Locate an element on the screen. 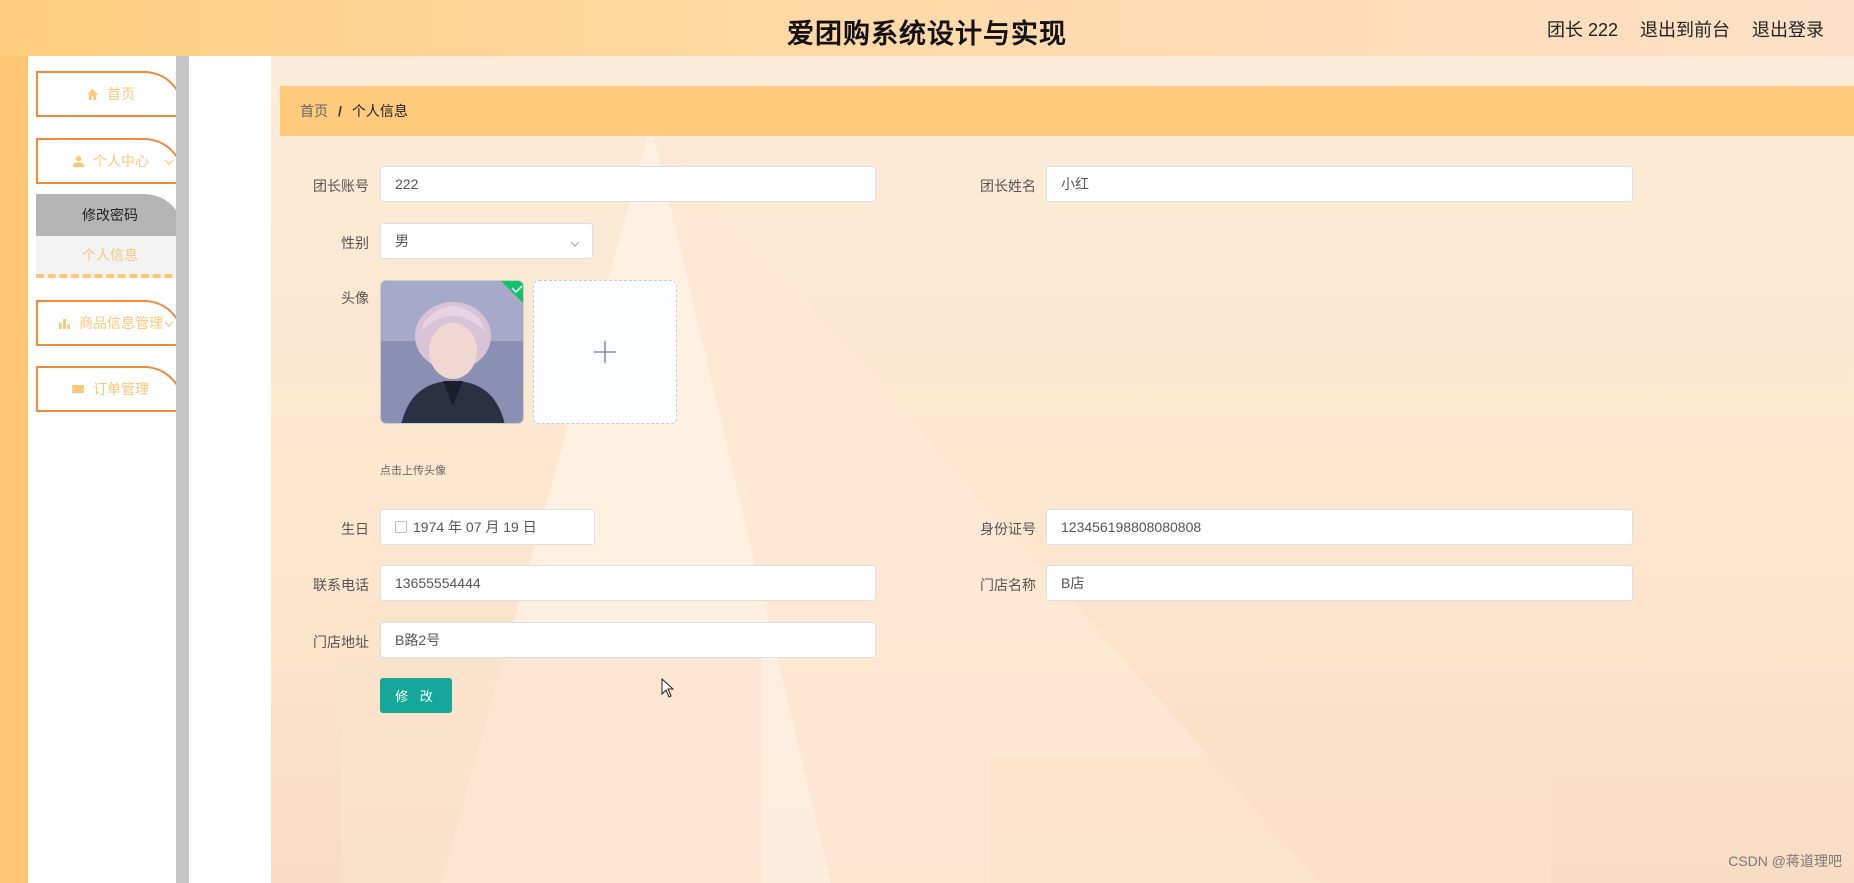 The image size is (1854, 883). sidebar-subitem-personal-info: 个人信息 is located at coordinates (110, 257).